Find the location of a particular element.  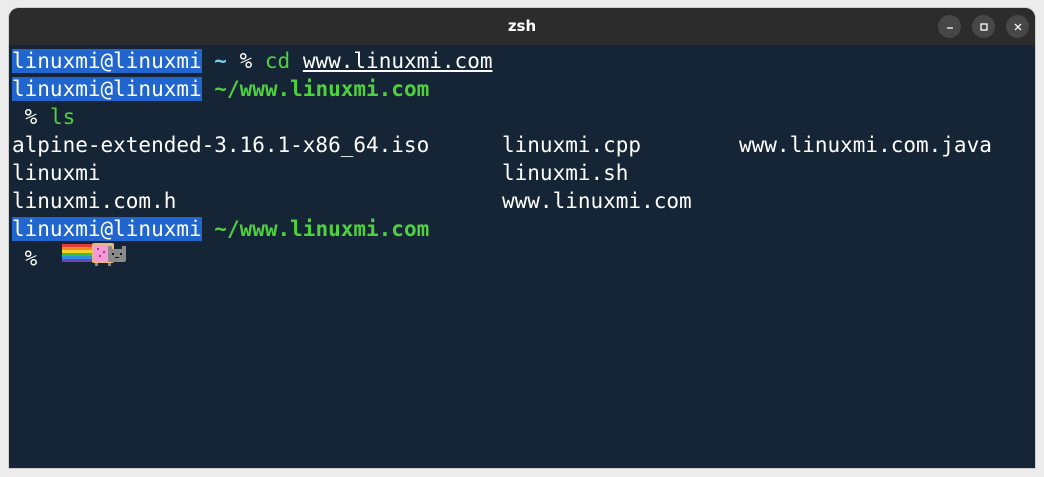

window-title: zsh is located at coordinates (522, 26).